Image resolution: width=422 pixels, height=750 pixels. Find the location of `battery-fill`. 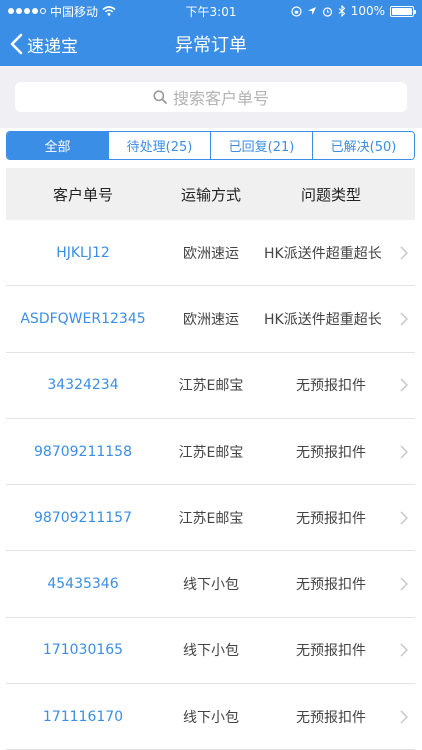

battery-fill is located at coordinates (402, 11).